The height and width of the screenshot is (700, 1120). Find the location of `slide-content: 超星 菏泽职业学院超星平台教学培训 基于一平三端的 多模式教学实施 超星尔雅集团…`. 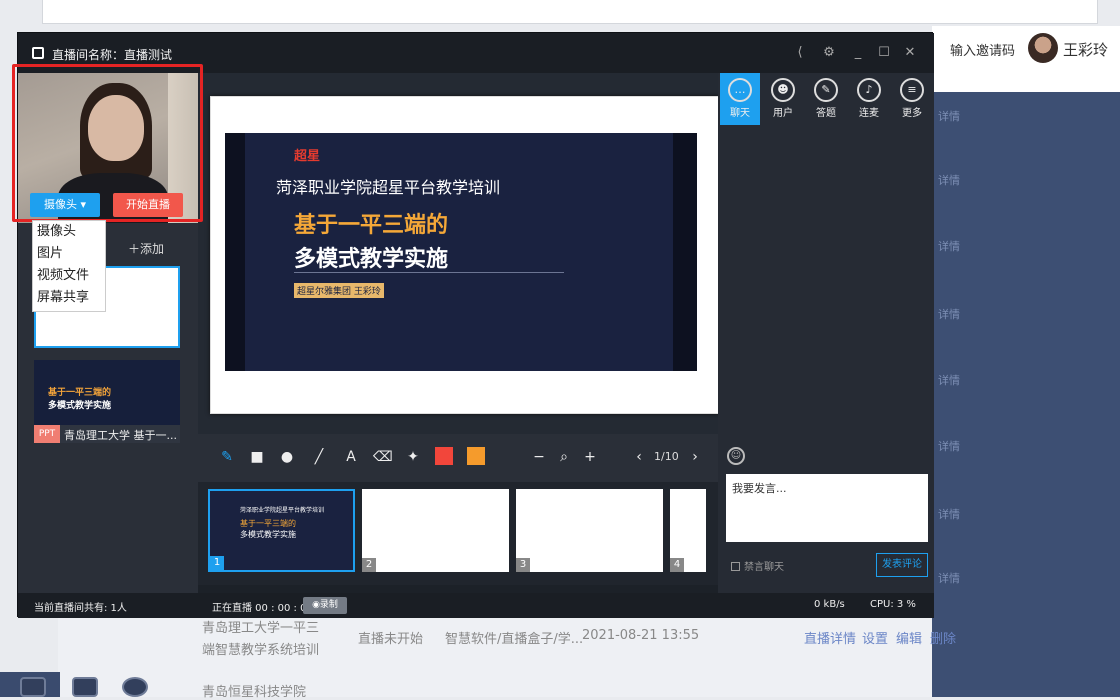

slide-content: 超星 菏泽职业学院超星平台教学培训 基于一平三端的 多模式教学实施 超星尔雅集团… is located at coordinates (461, 252).